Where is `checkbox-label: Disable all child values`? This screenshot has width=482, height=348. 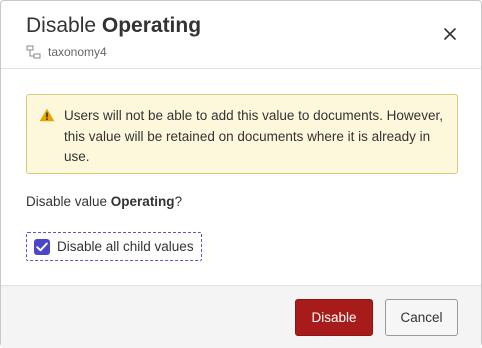 checkbox-label: Disable all child values is located at coordinates (125, 246).